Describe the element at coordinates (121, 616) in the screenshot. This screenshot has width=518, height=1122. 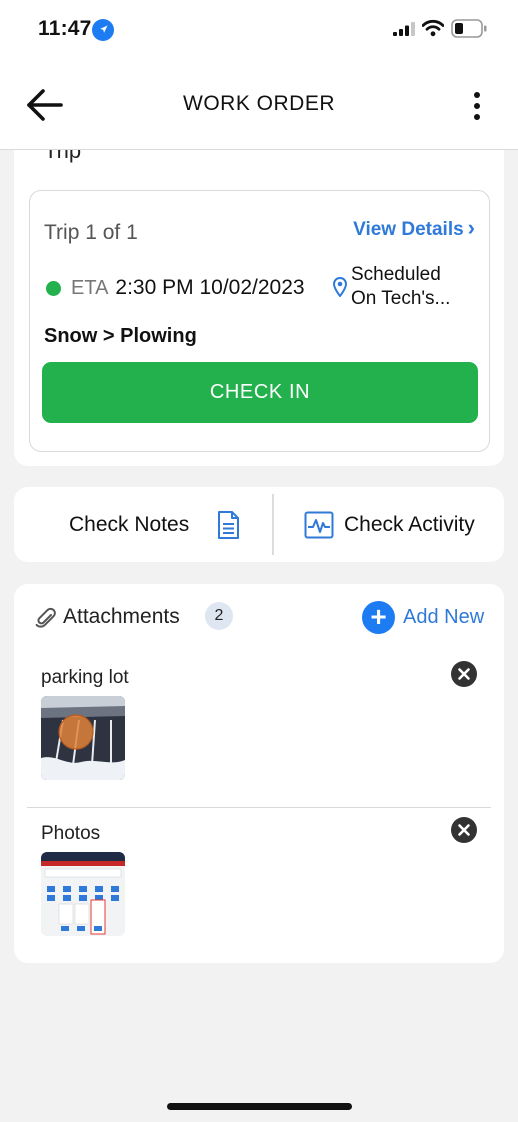
I see `attachments-title: Attachments` at that location.